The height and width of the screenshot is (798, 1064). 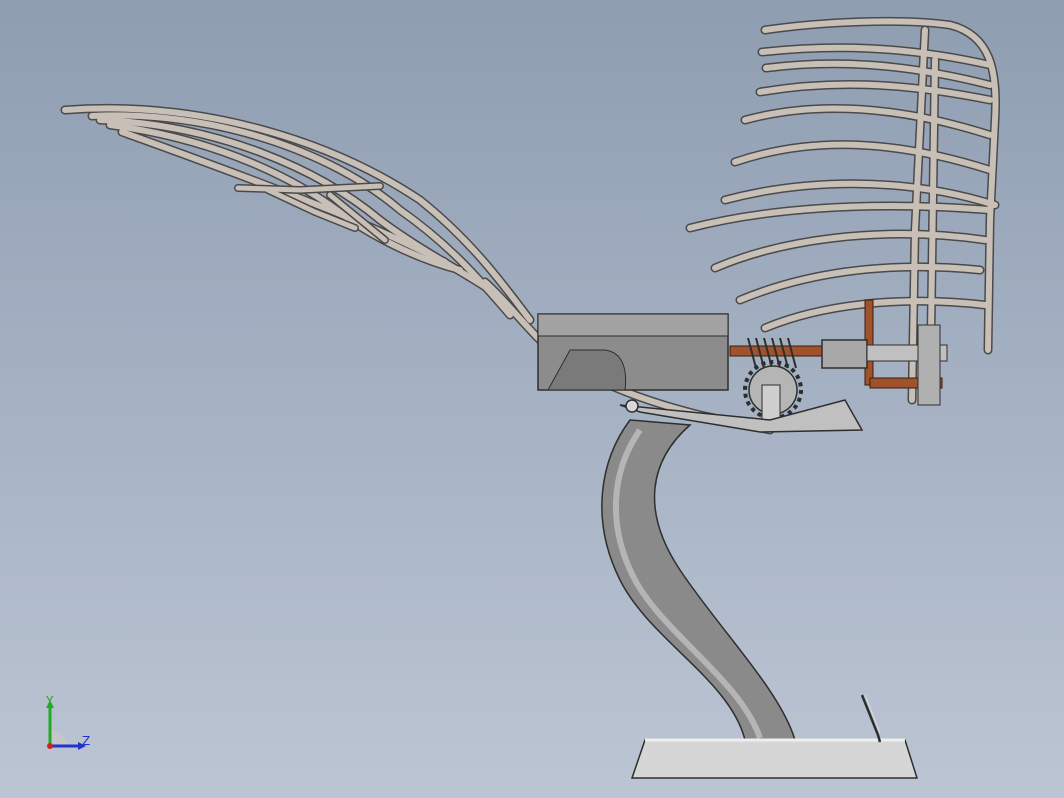 I want to click on y-axis-label: Y, so click(x=50, y=701).